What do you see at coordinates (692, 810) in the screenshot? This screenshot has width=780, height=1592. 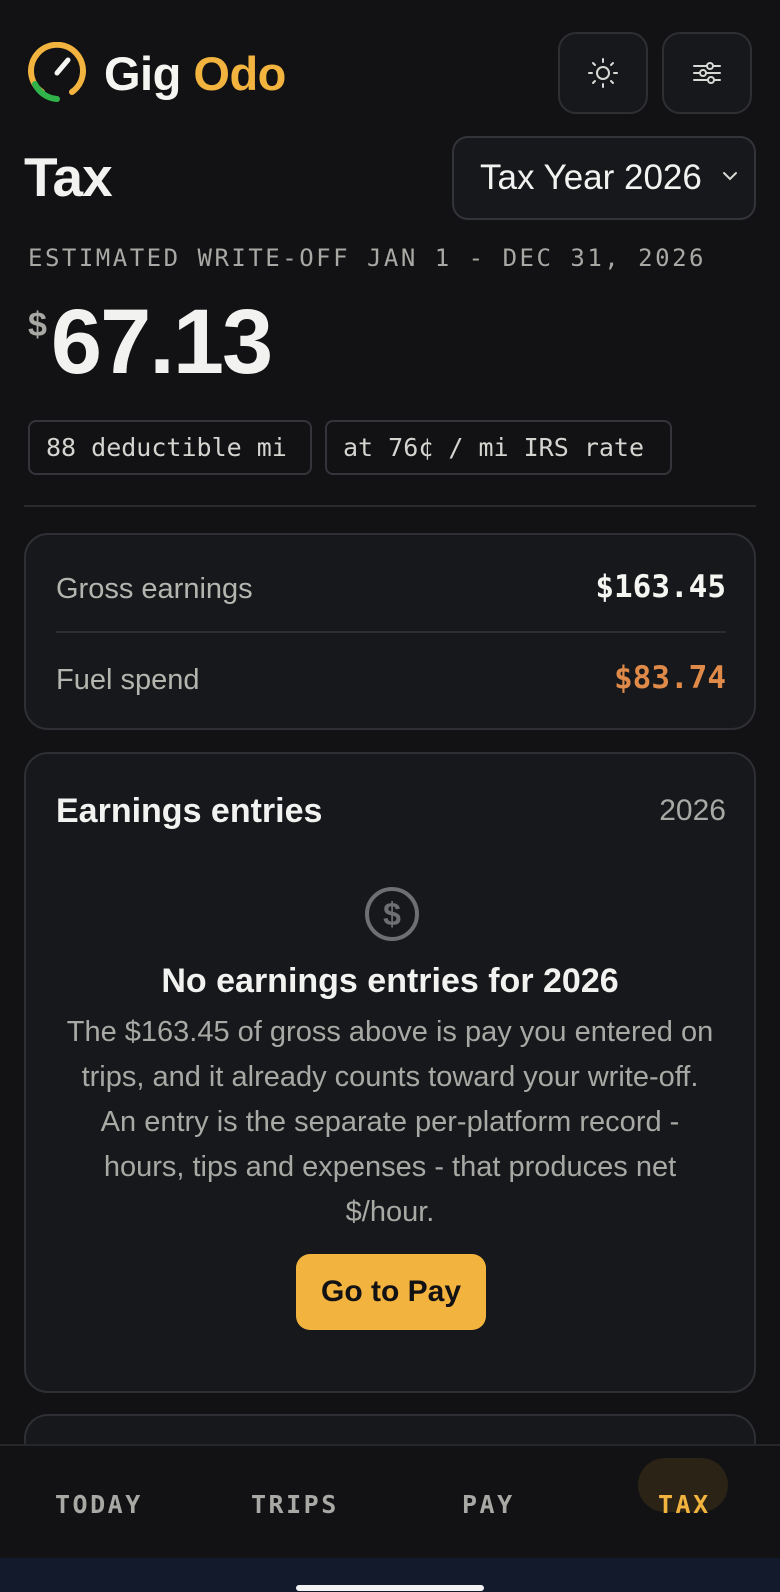 I see `entries-year: 2026` at bounding box center [692, 810].